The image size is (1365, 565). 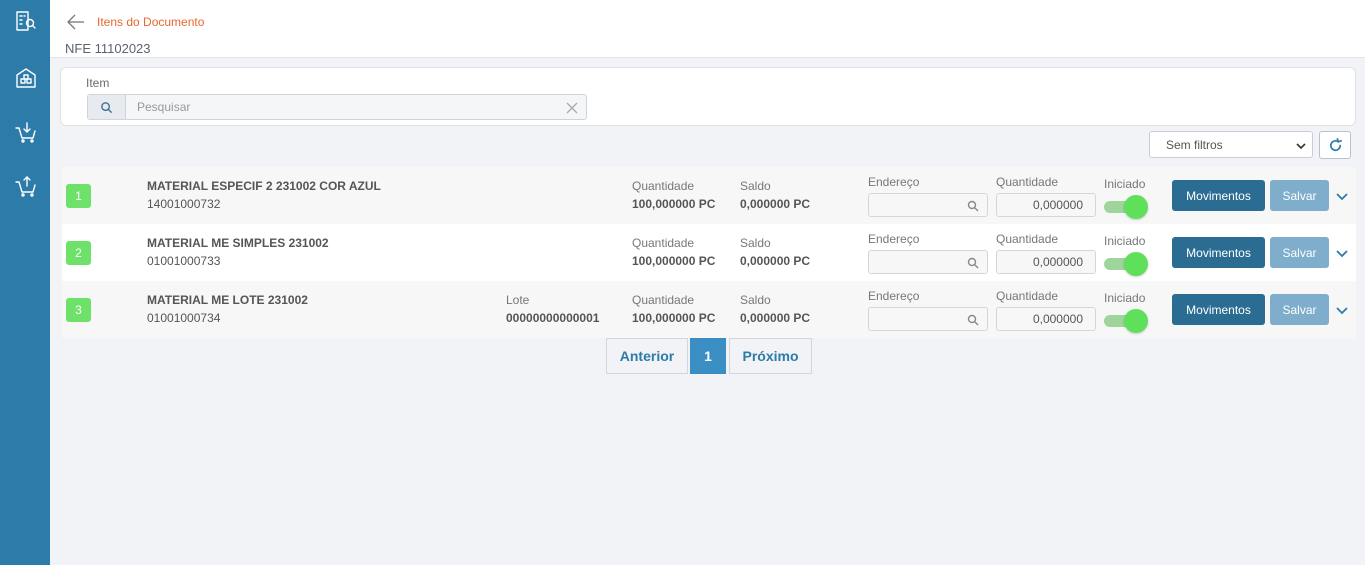 I want to click on search-box, so click(x=337, y=107).